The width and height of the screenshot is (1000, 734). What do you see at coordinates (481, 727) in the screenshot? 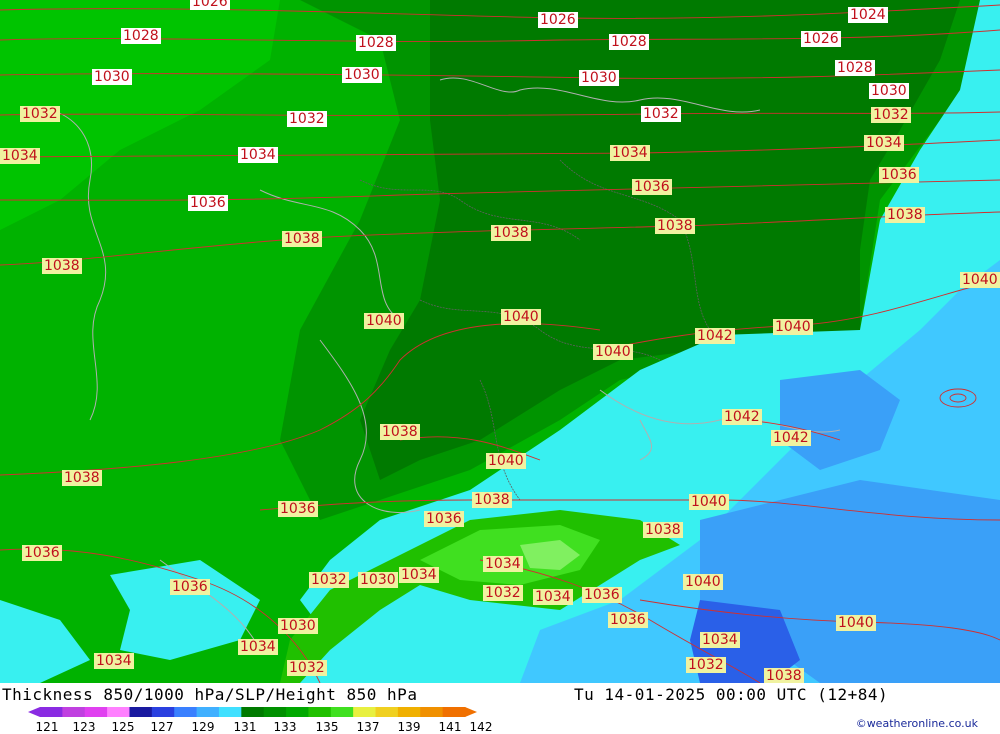
I see `scale-tick-label: 142` at bounding box center [481, 727].